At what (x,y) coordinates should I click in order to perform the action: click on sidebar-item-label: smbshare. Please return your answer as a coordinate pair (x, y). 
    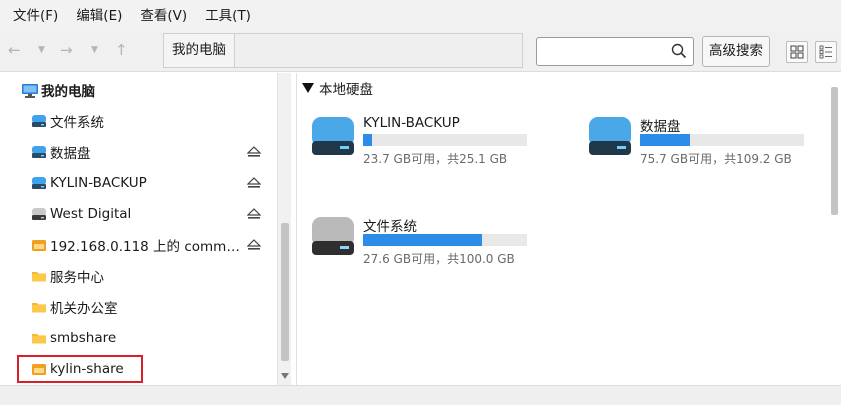
    Looking at the image, I should click on (83, 338).